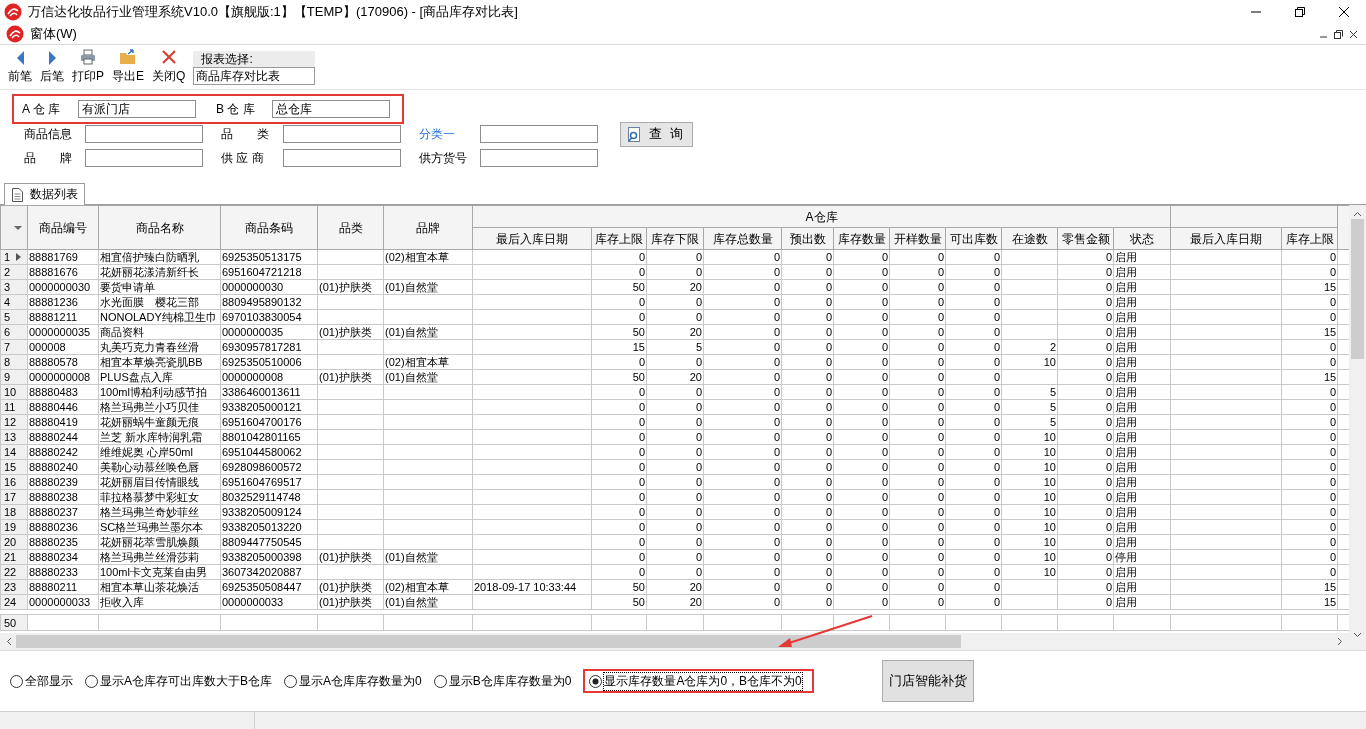  I want to click on radio-option: 显示A仓库存可出库数大于B仓库, so click(178, 681).